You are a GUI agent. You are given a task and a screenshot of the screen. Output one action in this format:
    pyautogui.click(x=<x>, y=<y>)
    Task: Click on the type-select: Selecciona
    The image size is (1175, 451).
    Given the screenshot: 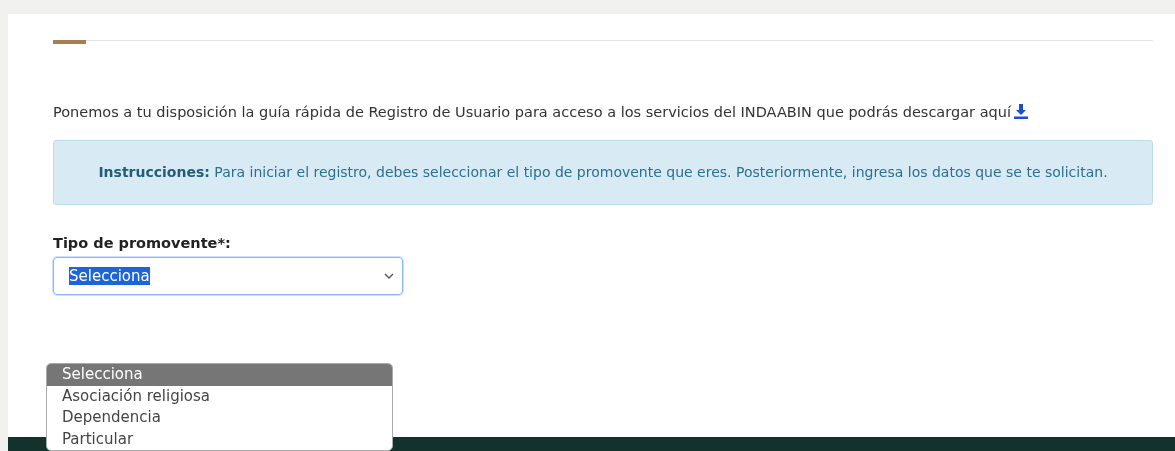 What is the action you would take?
    pyautogui.click(x=228, y=276)
    